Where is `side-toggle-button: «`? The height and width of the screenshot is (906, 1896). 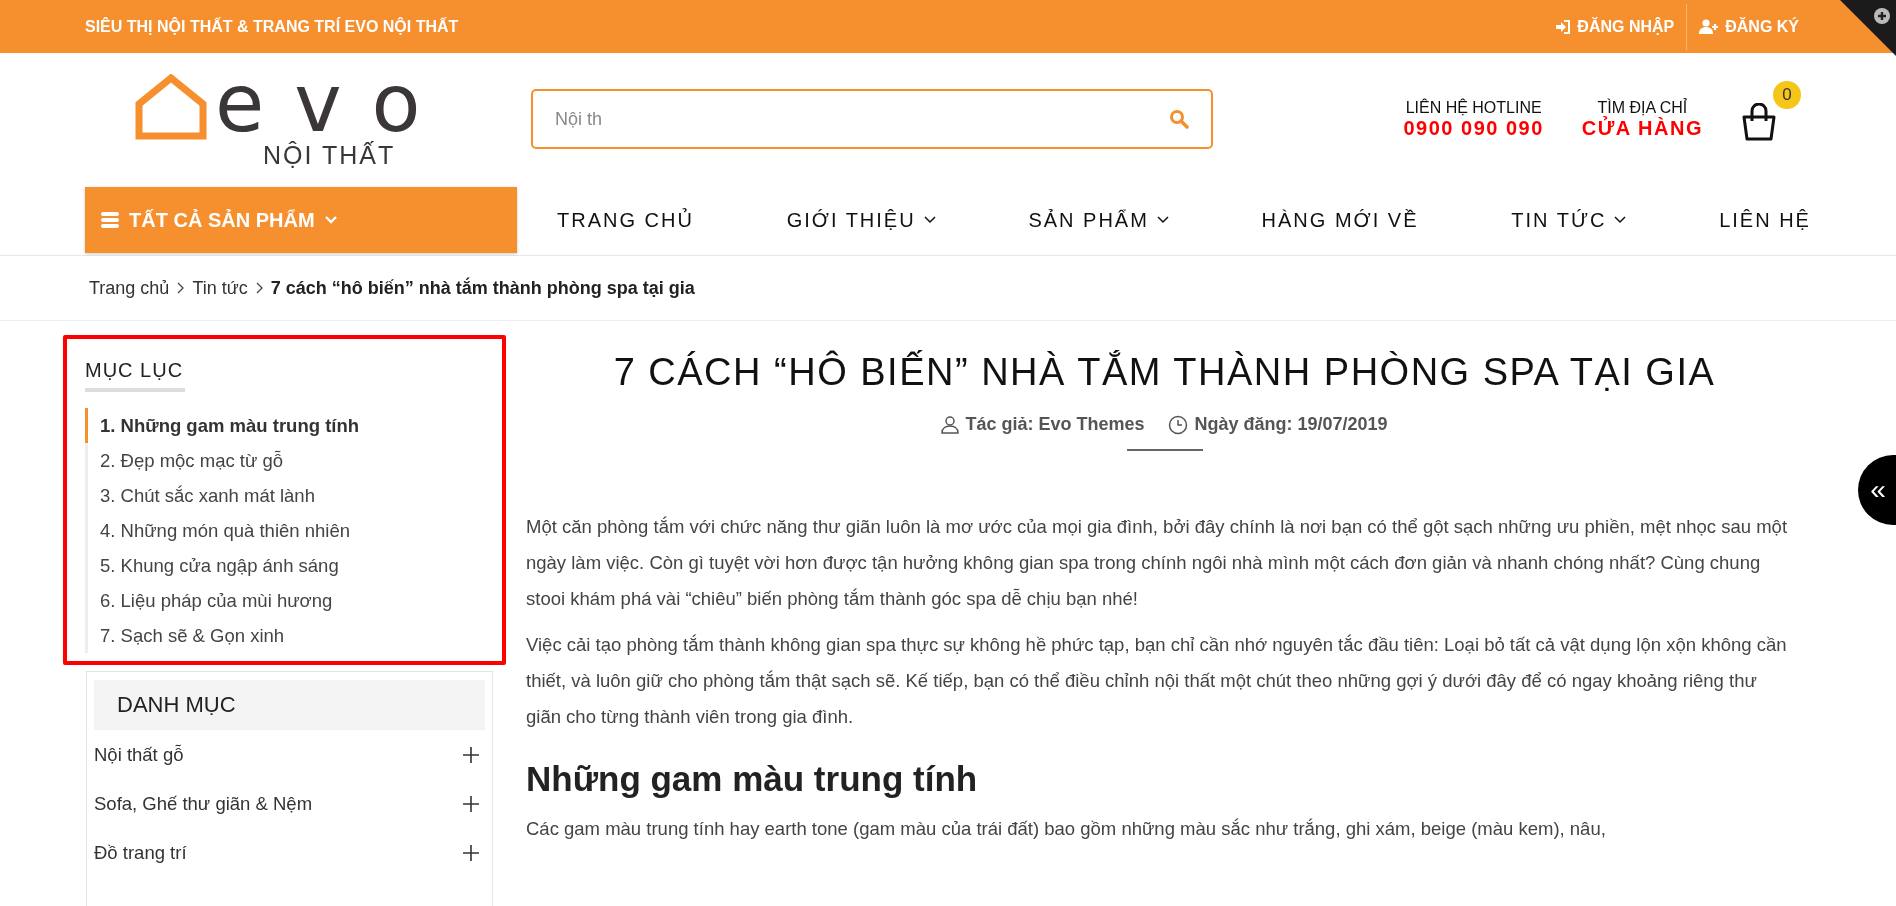 side-toggle-button: « is located at coordinates (1877, 490).